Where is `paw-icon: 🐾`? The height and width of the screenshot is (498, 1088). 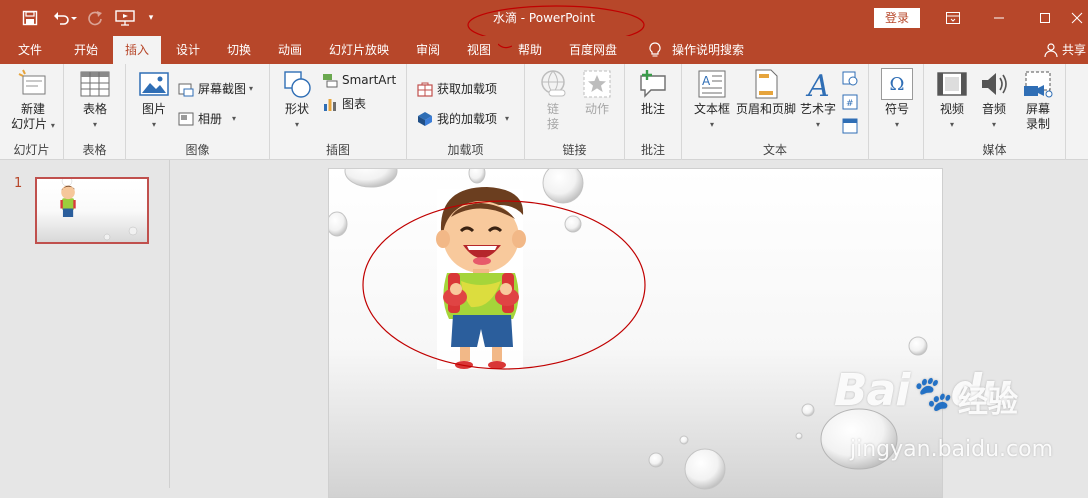 paw-icon: 🐾 is located at coordinates (930, 394).